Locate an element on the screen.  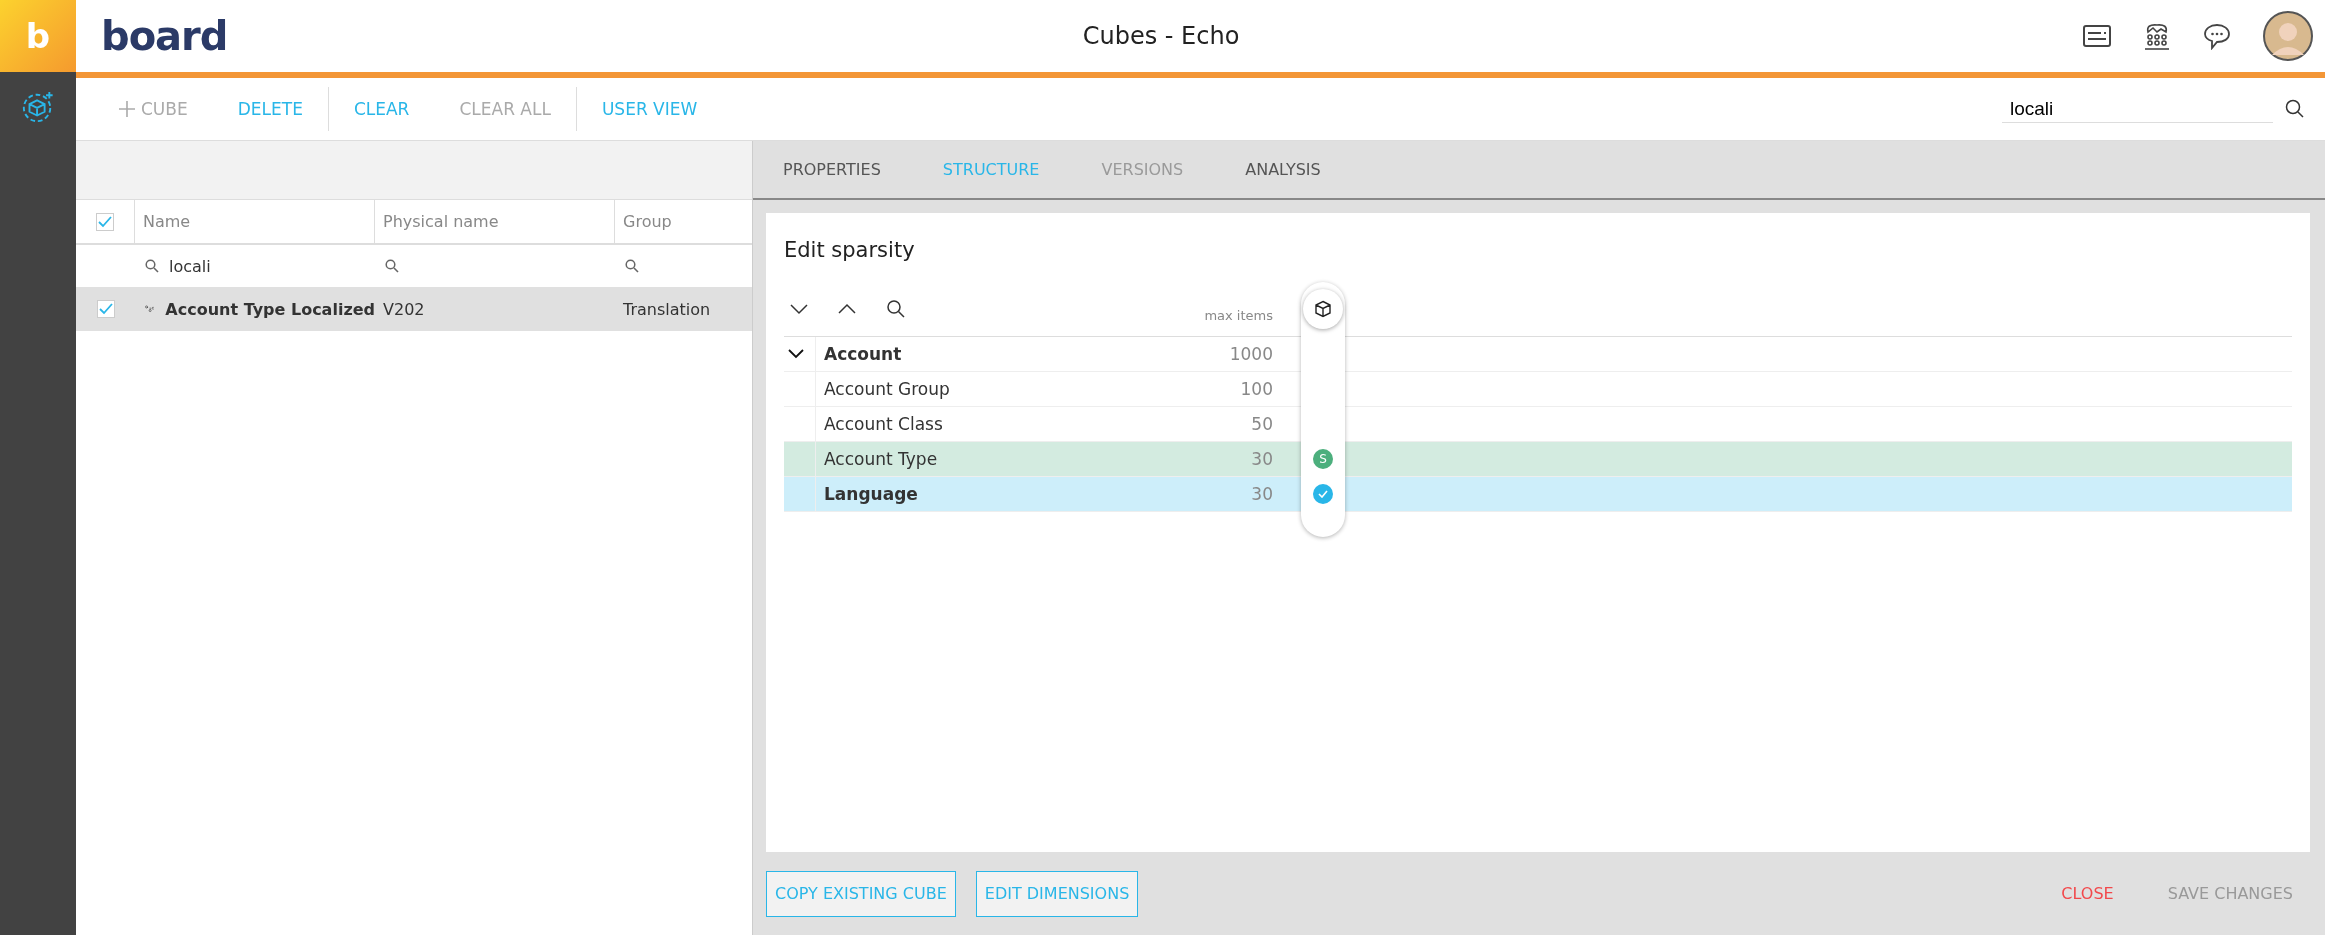
tree-item: Account Class is located at coordinates (883, 424).